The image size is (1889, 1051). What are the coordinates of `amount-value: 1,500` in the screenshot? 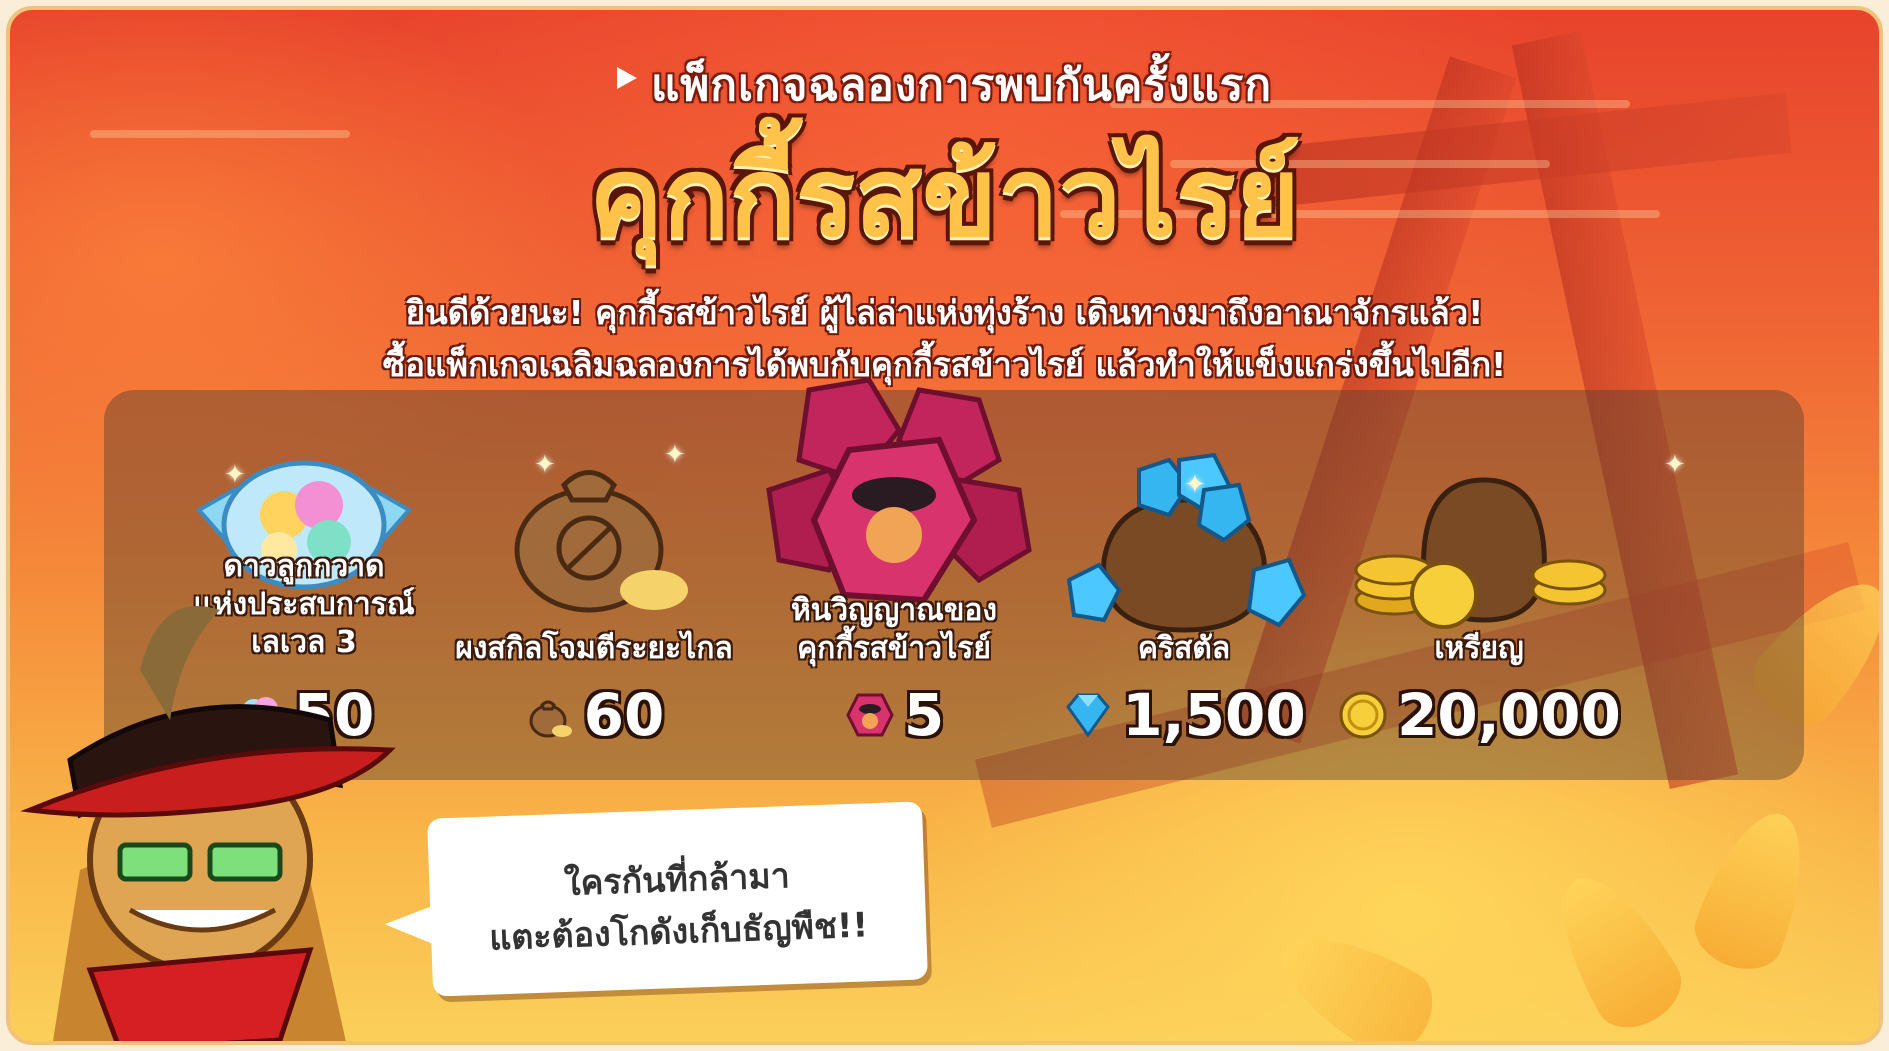 It's located at (1214, 715).